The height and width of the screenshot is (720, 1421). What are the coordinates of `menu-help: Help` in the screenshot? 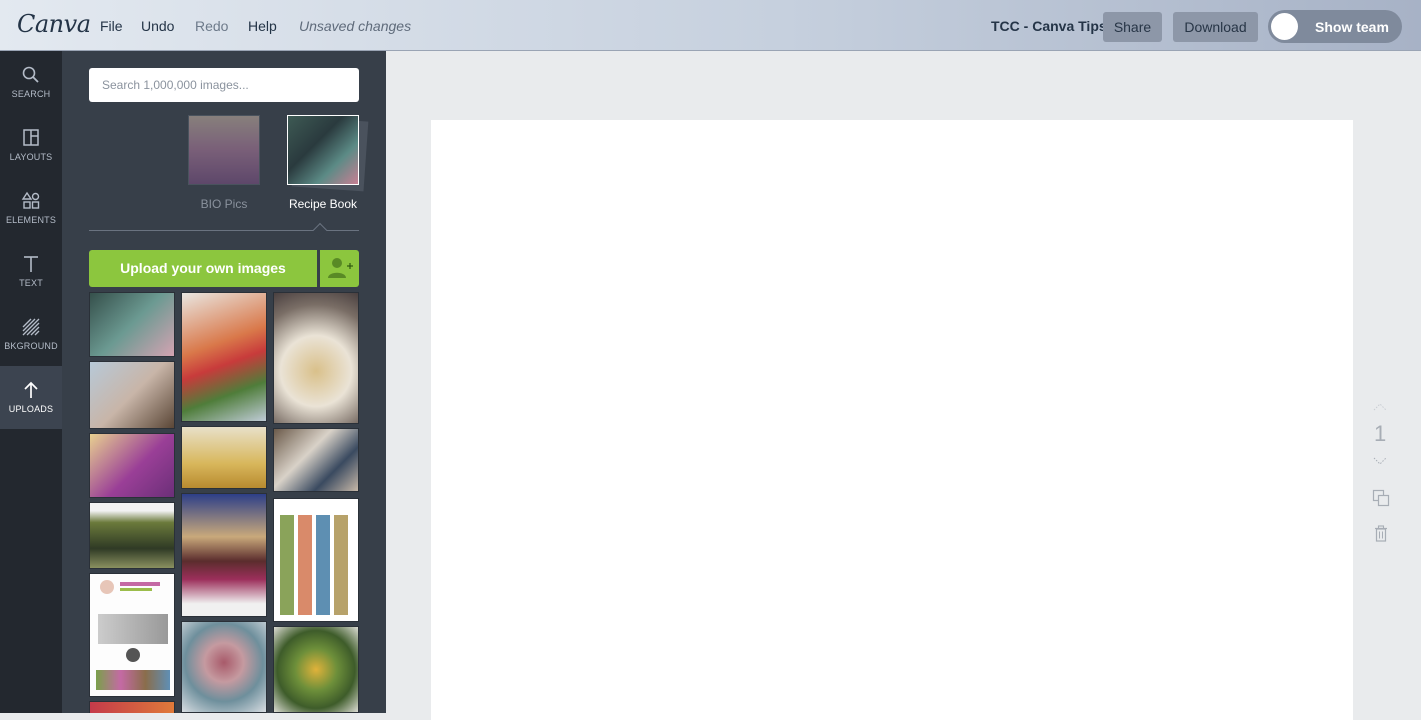 It's located at (262, 26).